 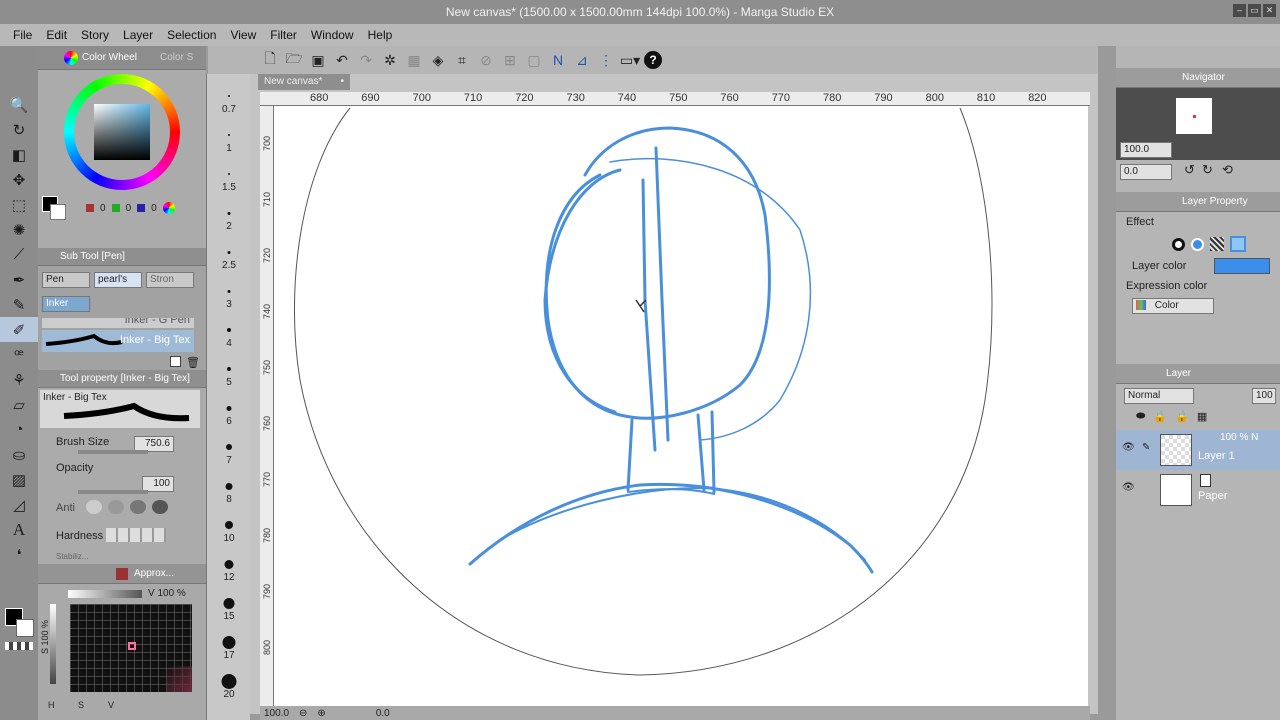 What do you see at coordinates (1242, 266) in the screenshot?
I see `layer-color-swatch` at bounding box center [1242, 266].